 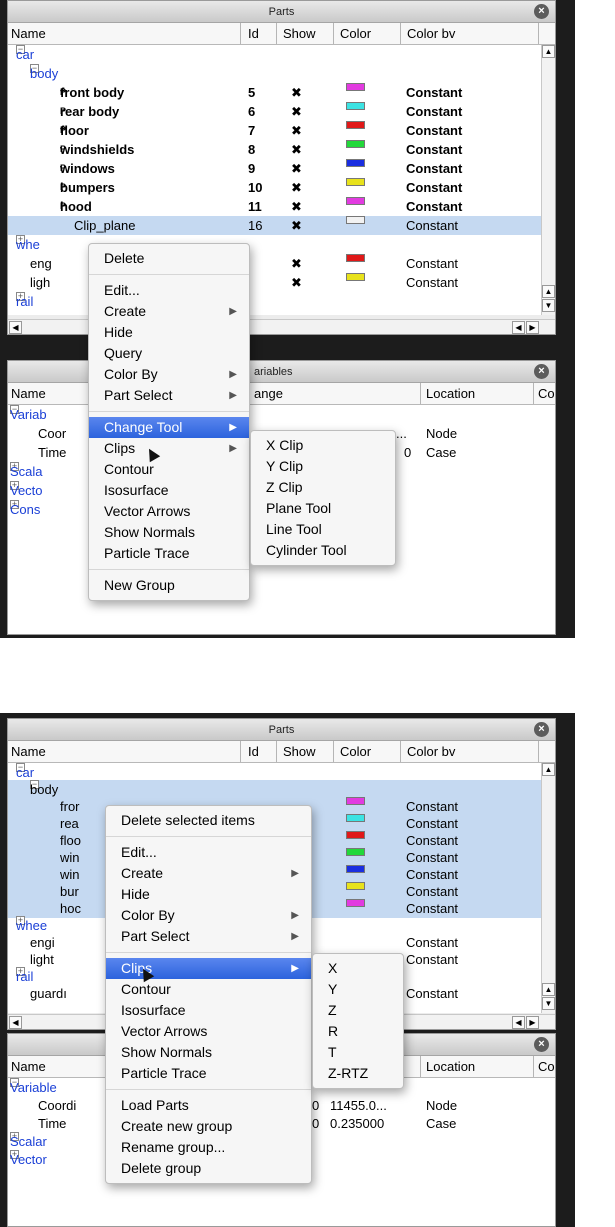 I want to click on submenu-item-z-rtz: Z-RTZ, so click(x=358, y=1073).